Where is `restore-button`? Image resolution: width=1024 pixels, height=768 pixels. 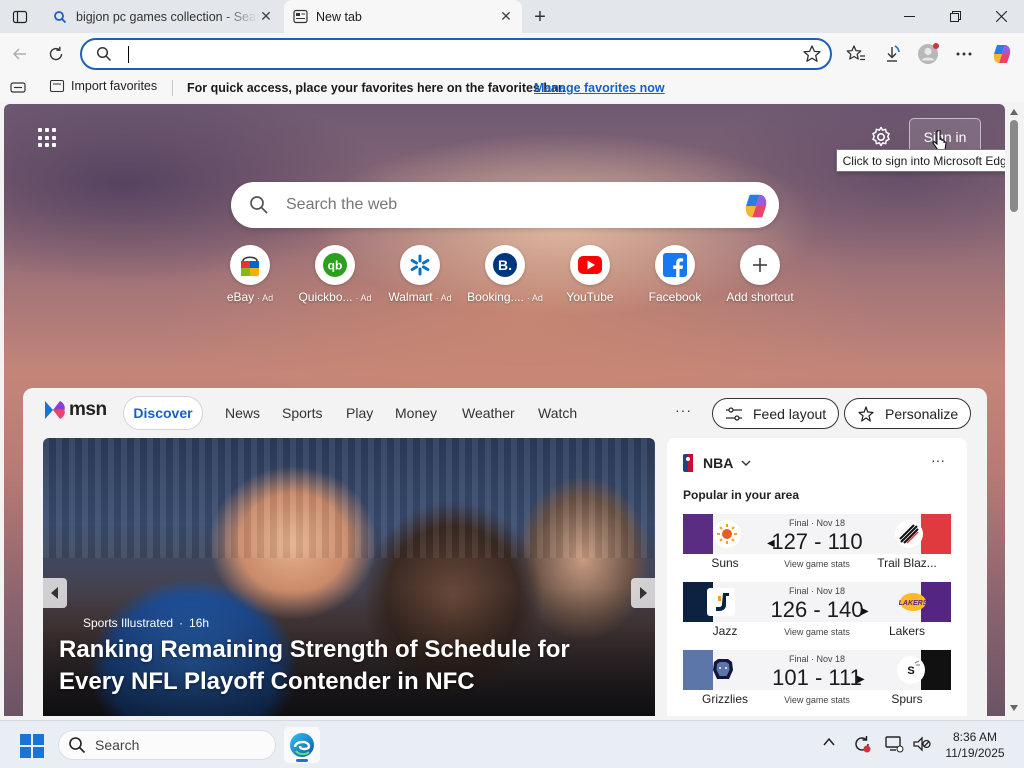 restore-button is located at coordinates (955, 16).